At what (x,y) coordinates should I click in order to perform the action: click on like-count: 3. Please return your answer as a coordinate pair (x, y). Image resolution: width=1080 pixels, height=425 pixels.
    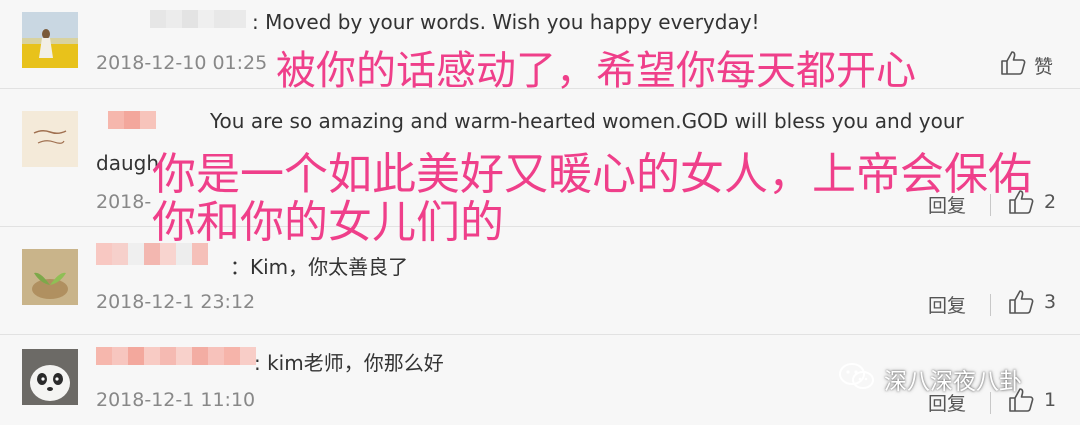
    Looking at the image, I should click on (1050, 302).